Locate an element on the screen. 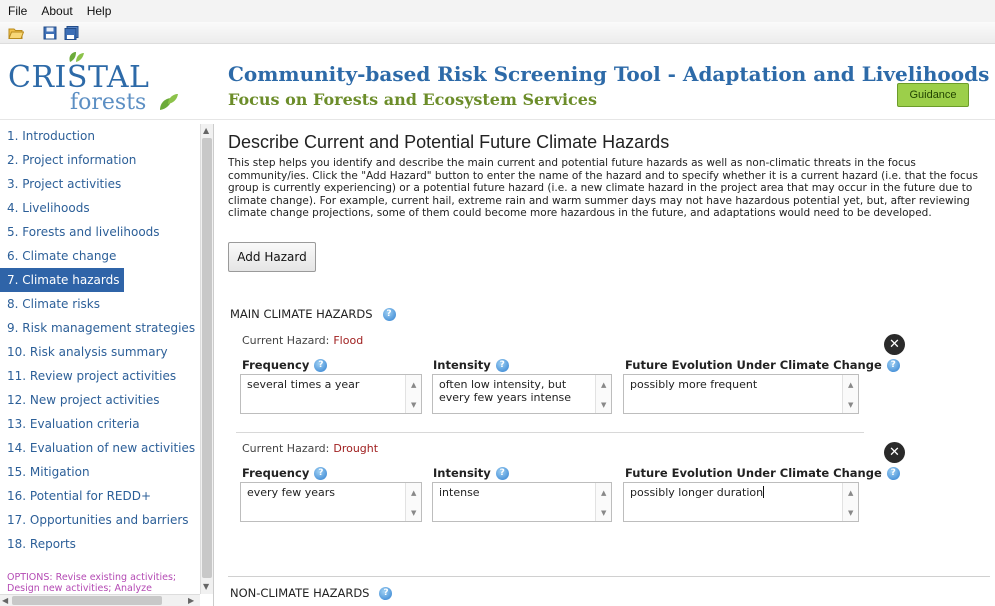 Image resolution: width=995 pixels, height=606 pixels. add-hazard-button: Add Hazard is located at coordinates (272, 257).